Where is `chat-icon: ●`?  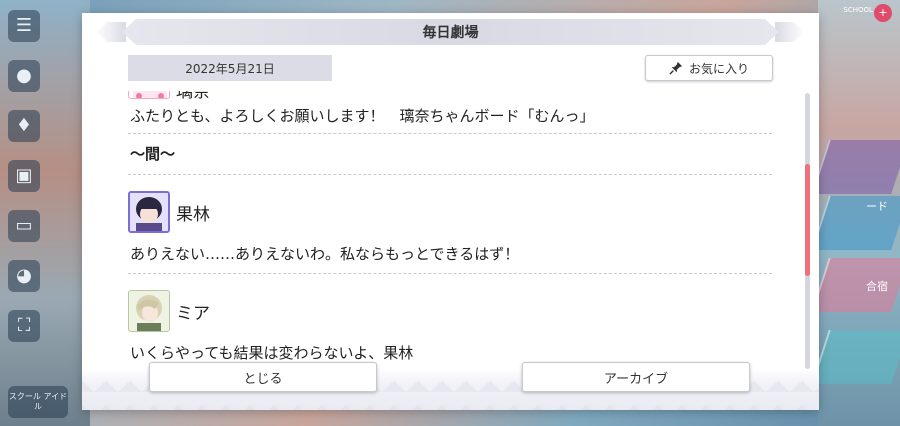
chat-icon: ● is located at coordinates (24, 76).